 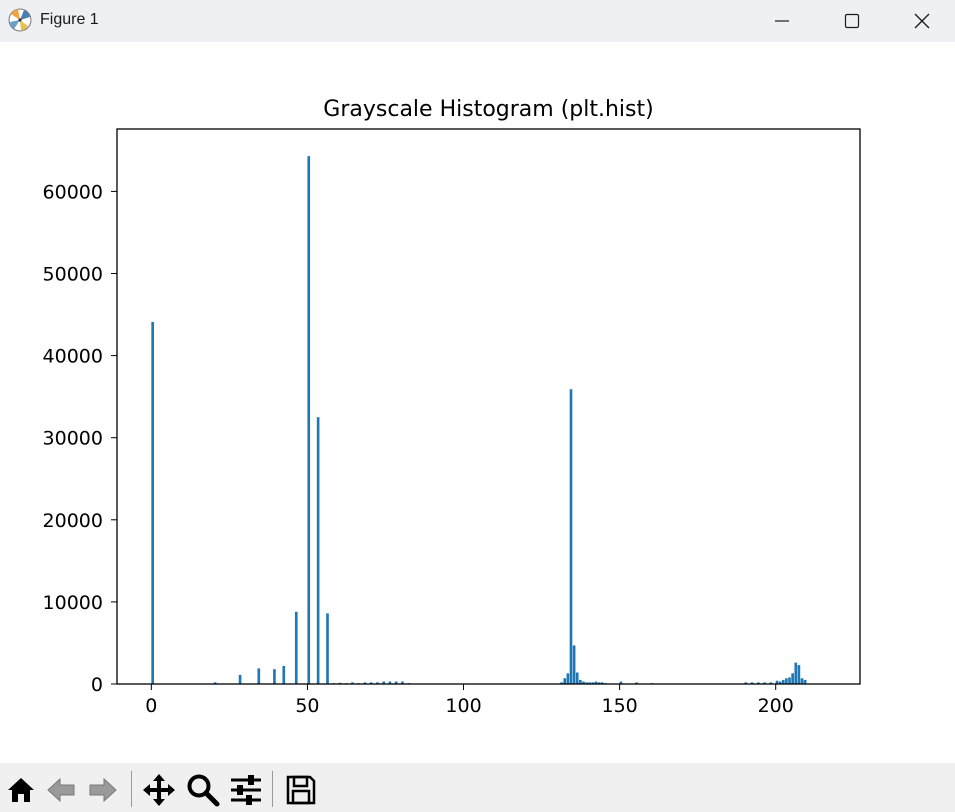 I want to click on y-tick-label: 60000, so click(x=73, y=192).